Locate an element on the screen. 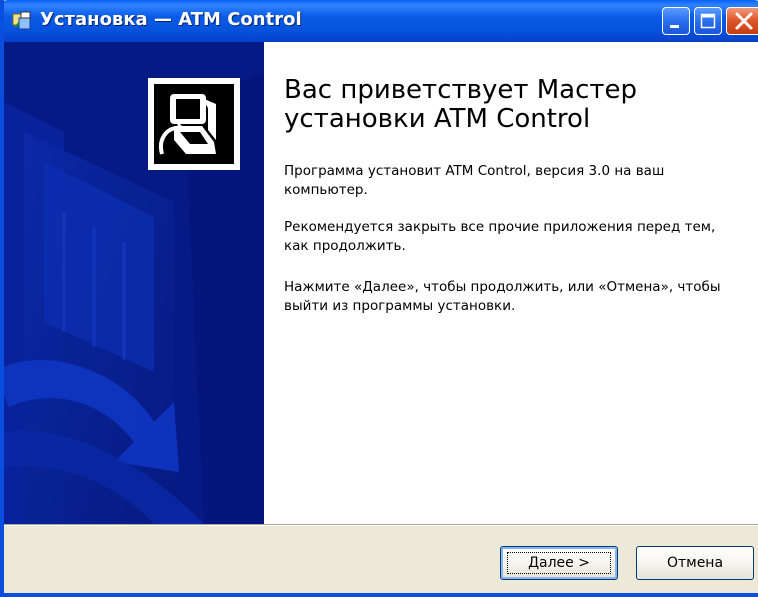 Image resolution: width=758 pixels, height=597 pixels. maximize-button is located at coordinates (708, 21).